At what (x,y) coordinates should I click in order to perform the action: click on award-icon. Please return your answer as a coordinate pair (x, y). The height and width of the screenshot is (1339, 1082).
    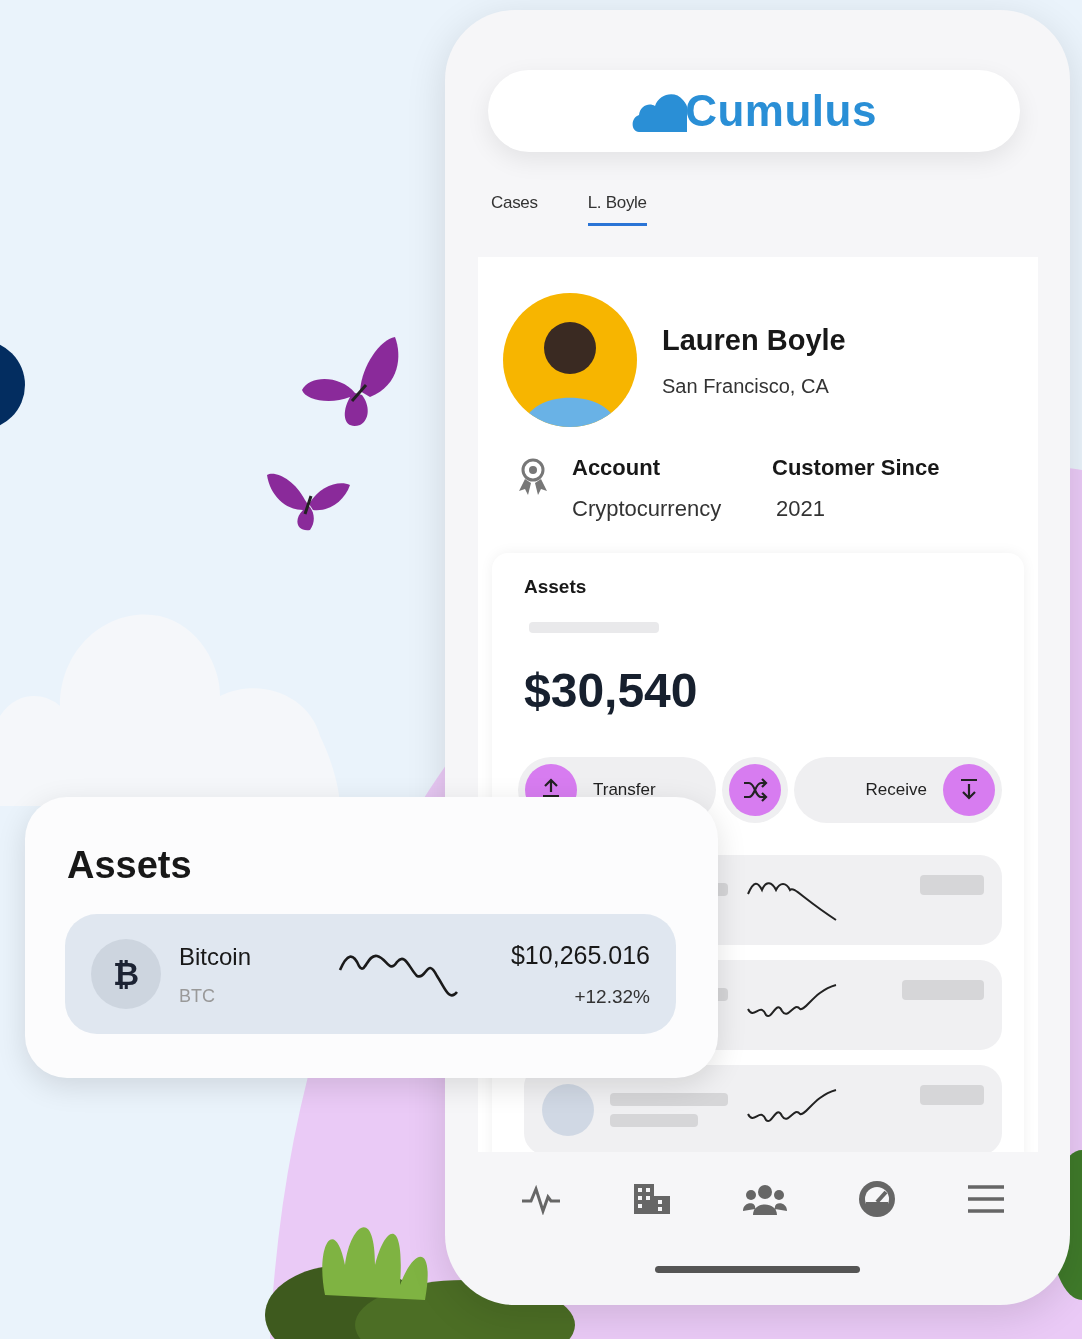
    Looking at the image, I should click on (533, 477).